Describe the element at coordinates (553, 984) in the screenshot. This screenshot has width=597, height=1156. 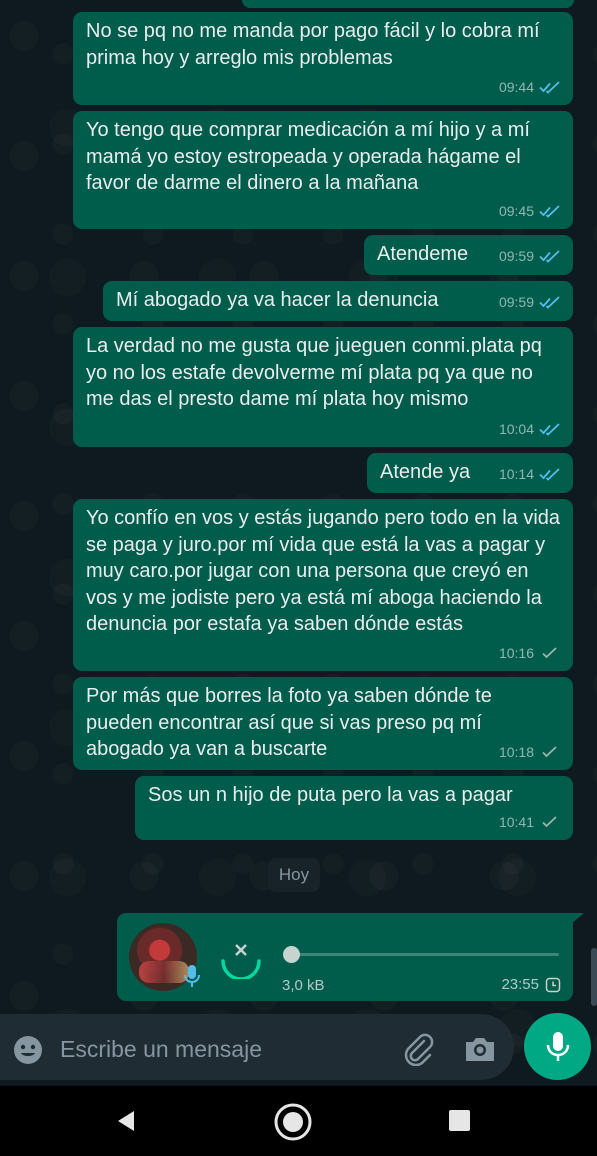
I see `clock-icon` at that location.